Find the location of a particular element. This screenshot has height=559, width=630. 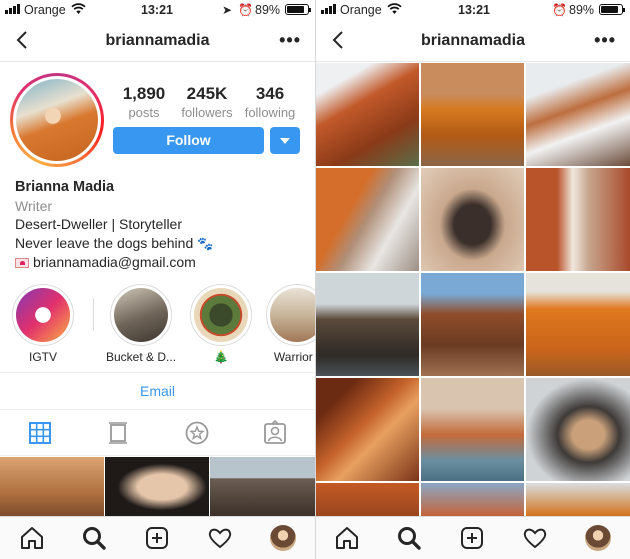

bio-email-row: briannamadia@gmail.com is located at coordinates (114, 262).